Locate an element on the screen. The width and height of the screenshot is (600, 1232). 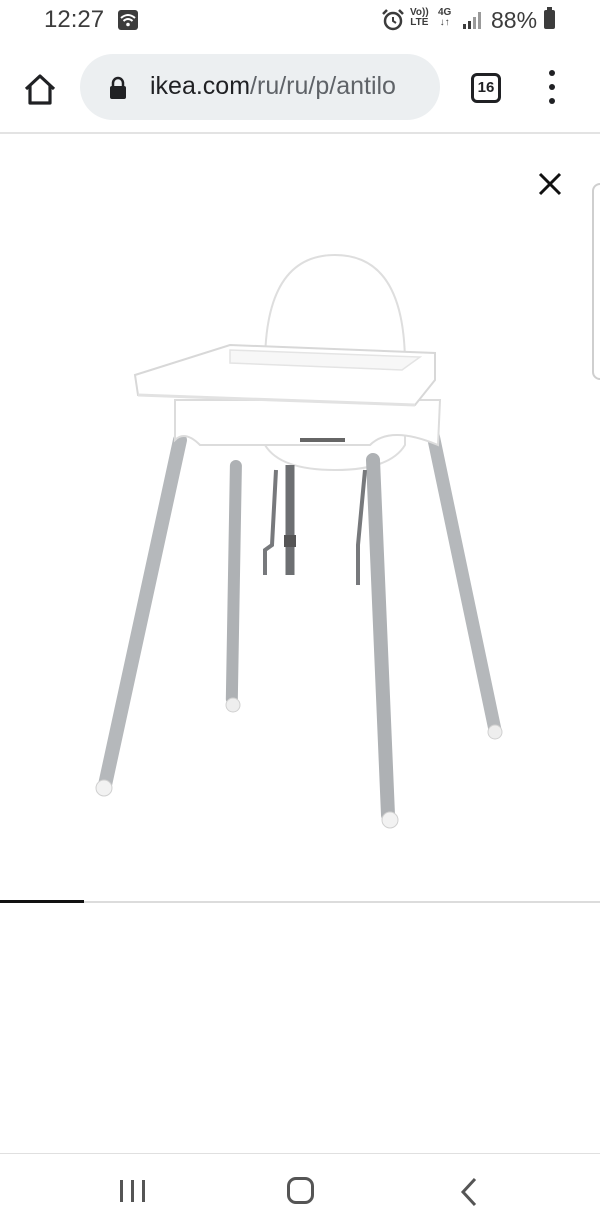
status-bar: 12:27 Vo)) LTE 4G ↓↑ 88% is located at coordinates (300, 21).